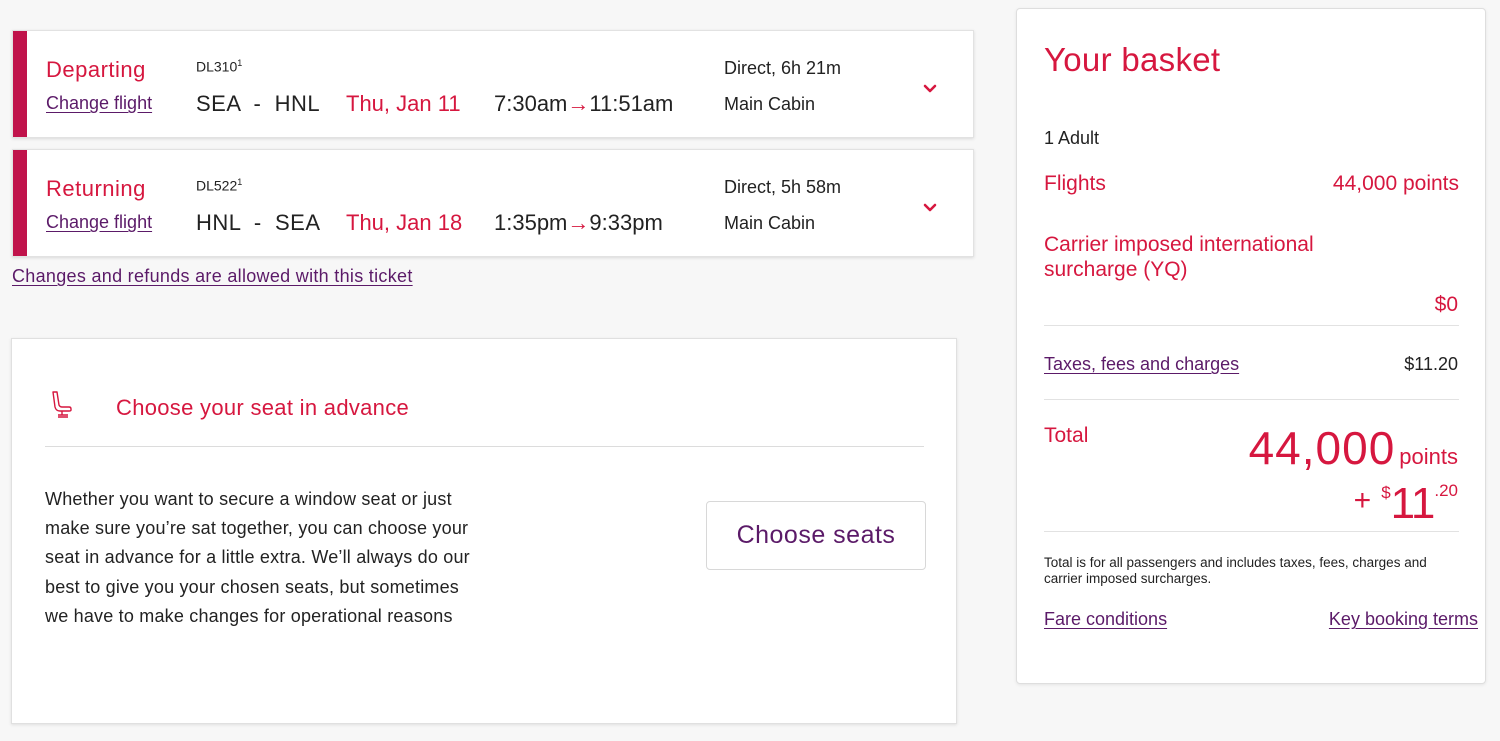 The height and width of the screenshot is (741, 1500). What do you see at coordinates (631, 103) in the screenshot?
I see `arrive-time: 11:51am` at bounding box center [631, 103].